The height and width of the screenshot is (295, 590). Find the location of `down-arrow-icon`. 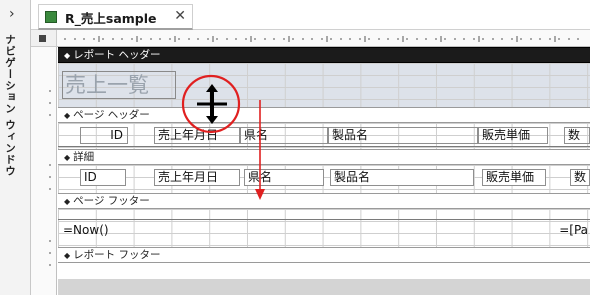

down-arrow-icon is located at coordinates (260, 150).